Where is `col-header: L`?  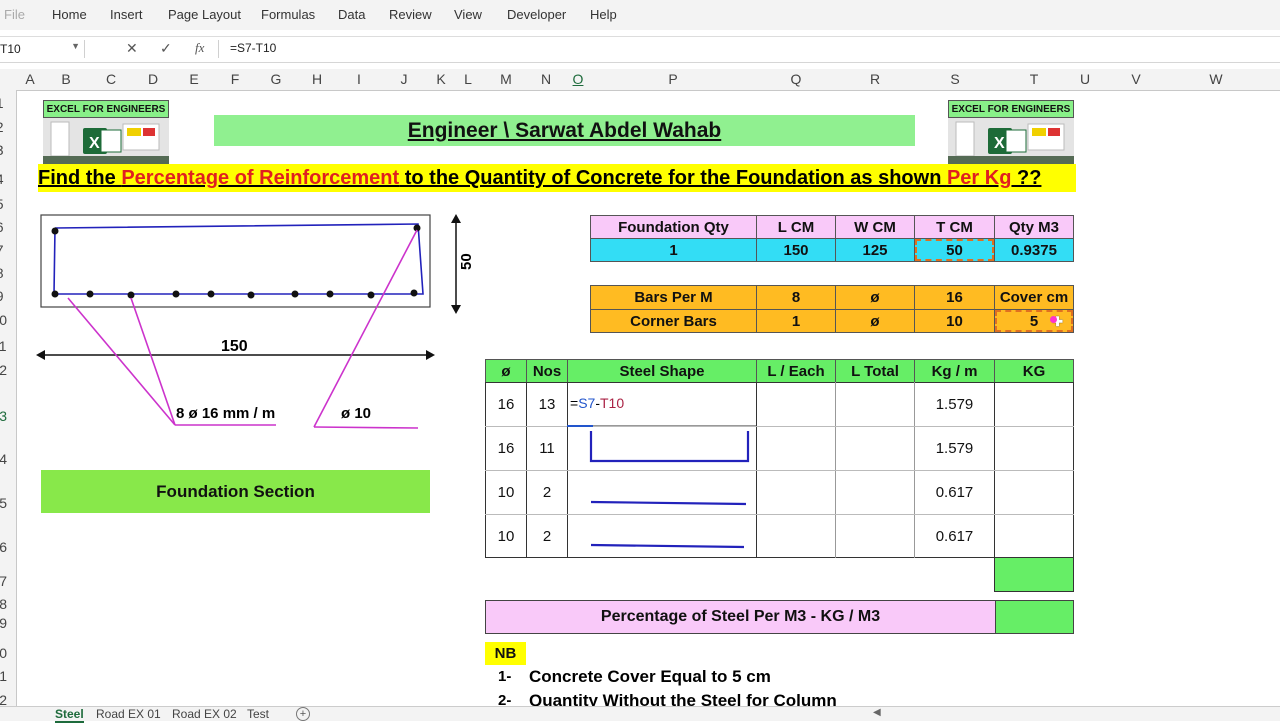 col-header: L is located at coordinates (468, 79).